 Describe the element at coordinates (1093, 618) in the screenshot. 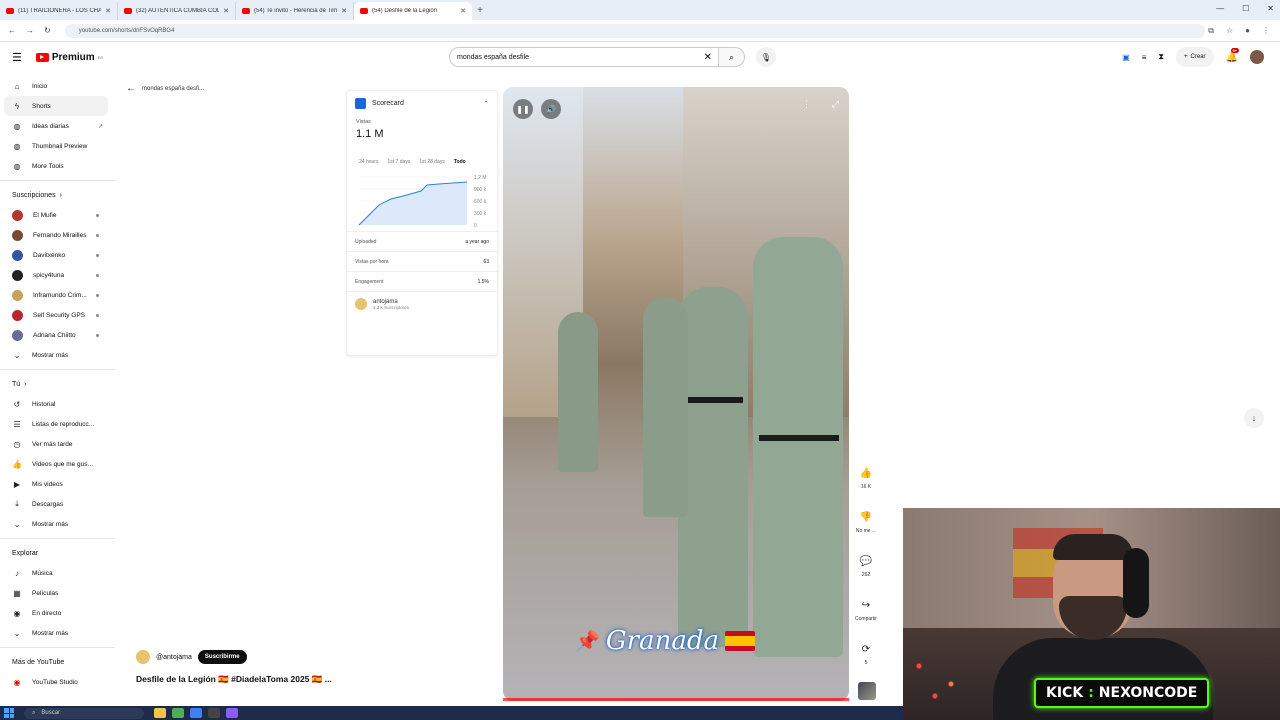

I see `person-beard` at that location.